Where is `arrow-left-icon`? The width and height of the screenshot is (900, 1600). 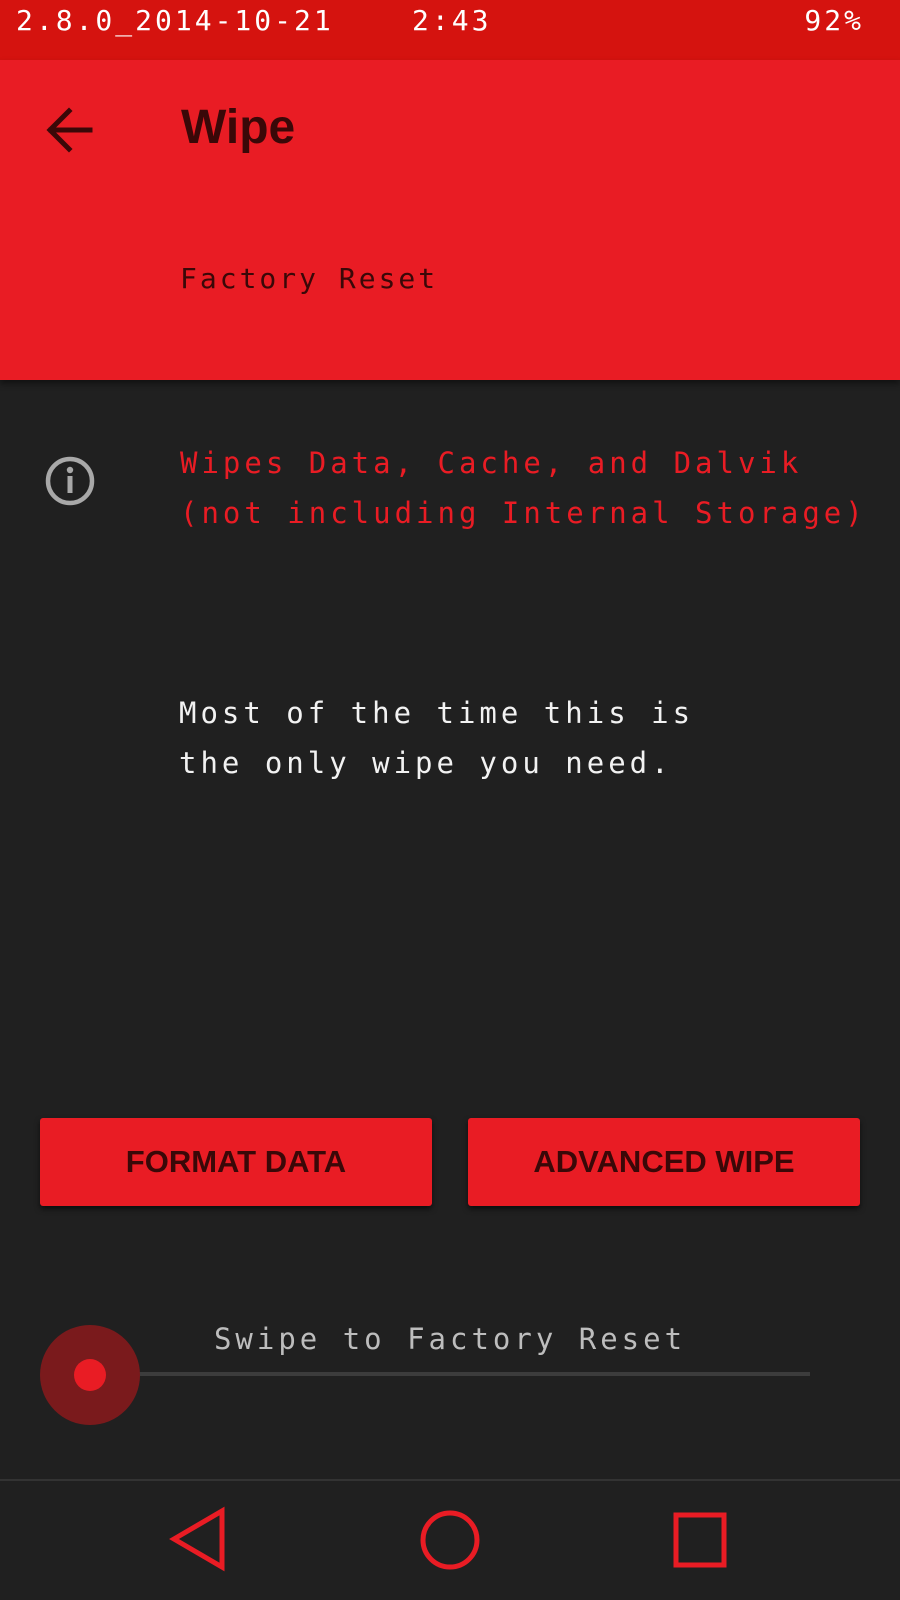
arrow-left-icon is located at coordinates (69, 130).